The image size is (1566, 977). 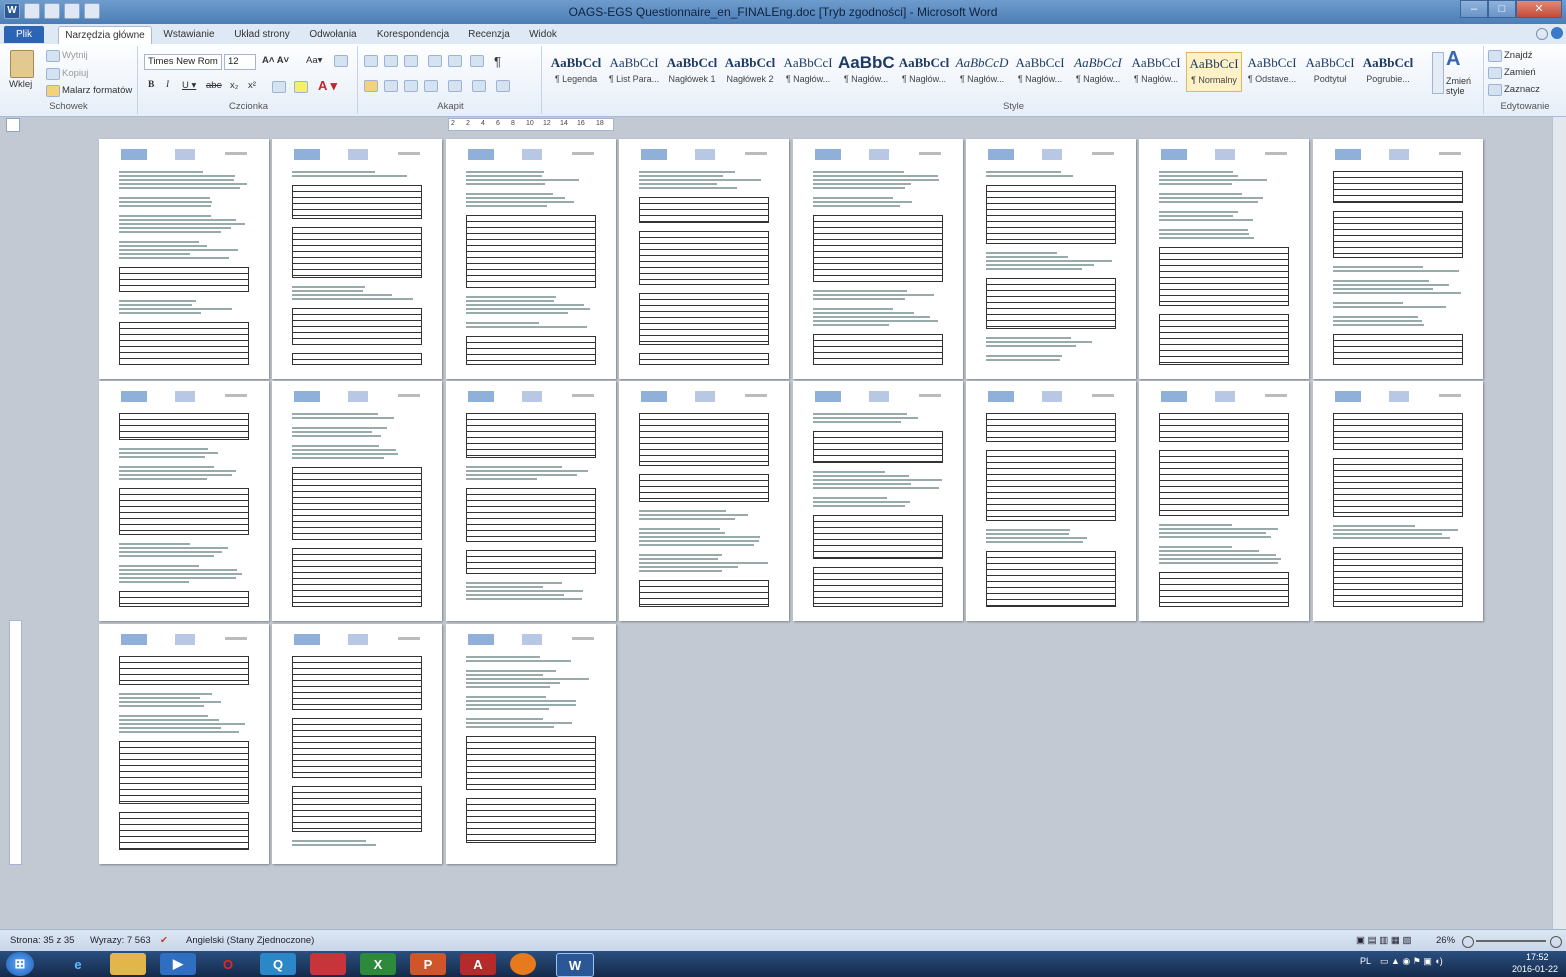 What do you see at coordinates (13, 125) in the screenshot?
I see `tab-selector-icon` at bounding box center [13, 125].